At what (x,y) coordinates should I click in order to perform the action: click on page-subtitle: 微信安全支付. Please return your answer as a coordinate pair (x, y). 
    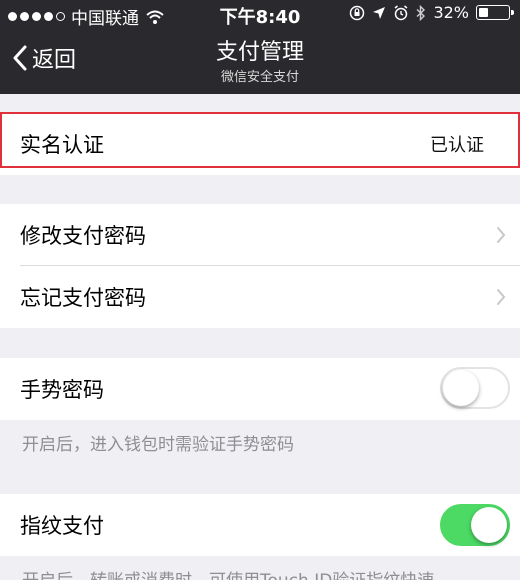
    Looking at the image, I should click on (259, 77).